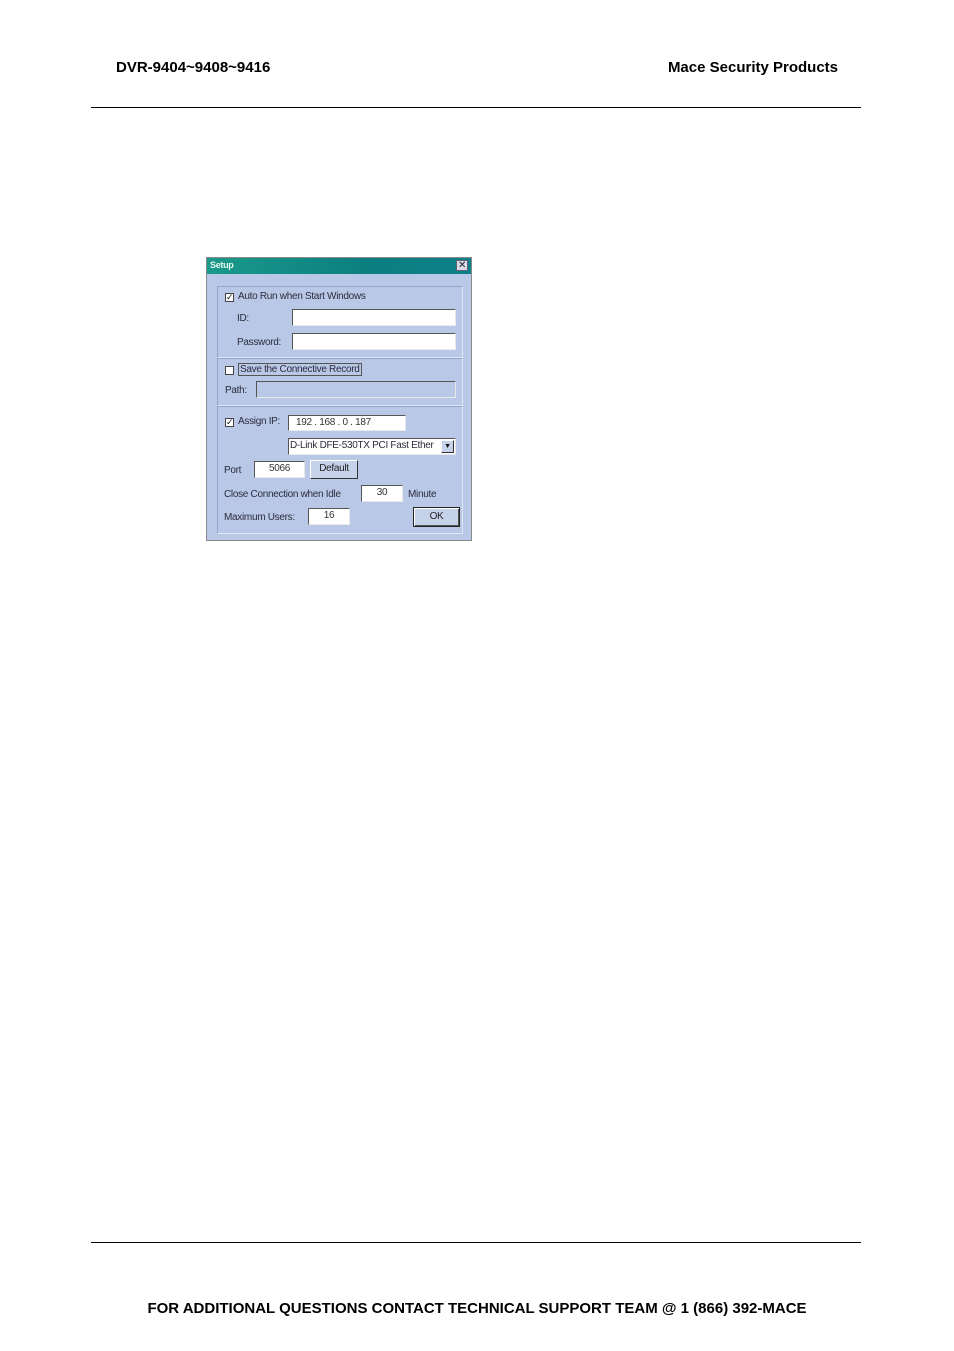  I want to click on dialog-title: Setup, so click(222, 265).